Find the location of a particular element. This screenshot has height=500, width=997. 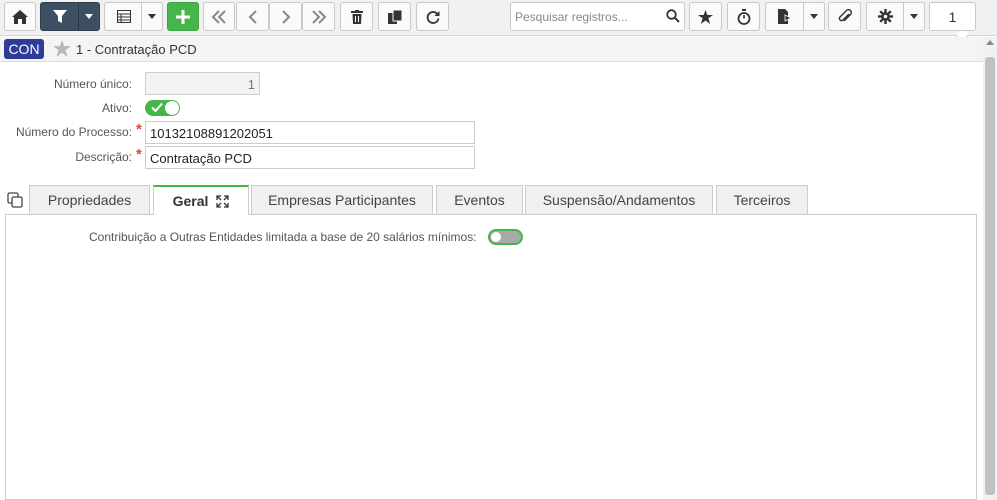

settings-button is located at coordinates (895, 16).